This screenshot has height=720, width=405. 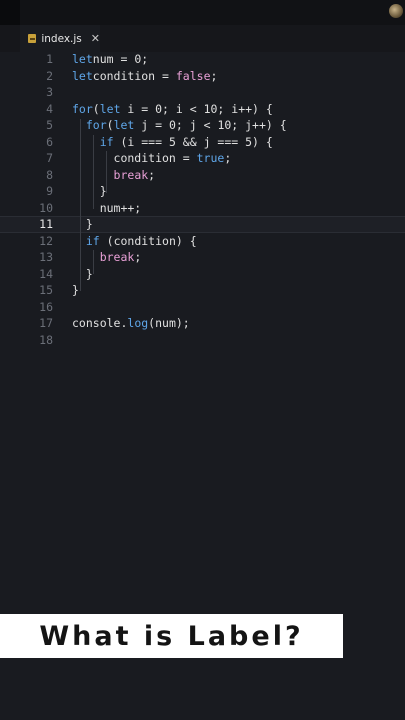 I want to click on tab-bar: index.js ✕, so click(x=202, y=39).